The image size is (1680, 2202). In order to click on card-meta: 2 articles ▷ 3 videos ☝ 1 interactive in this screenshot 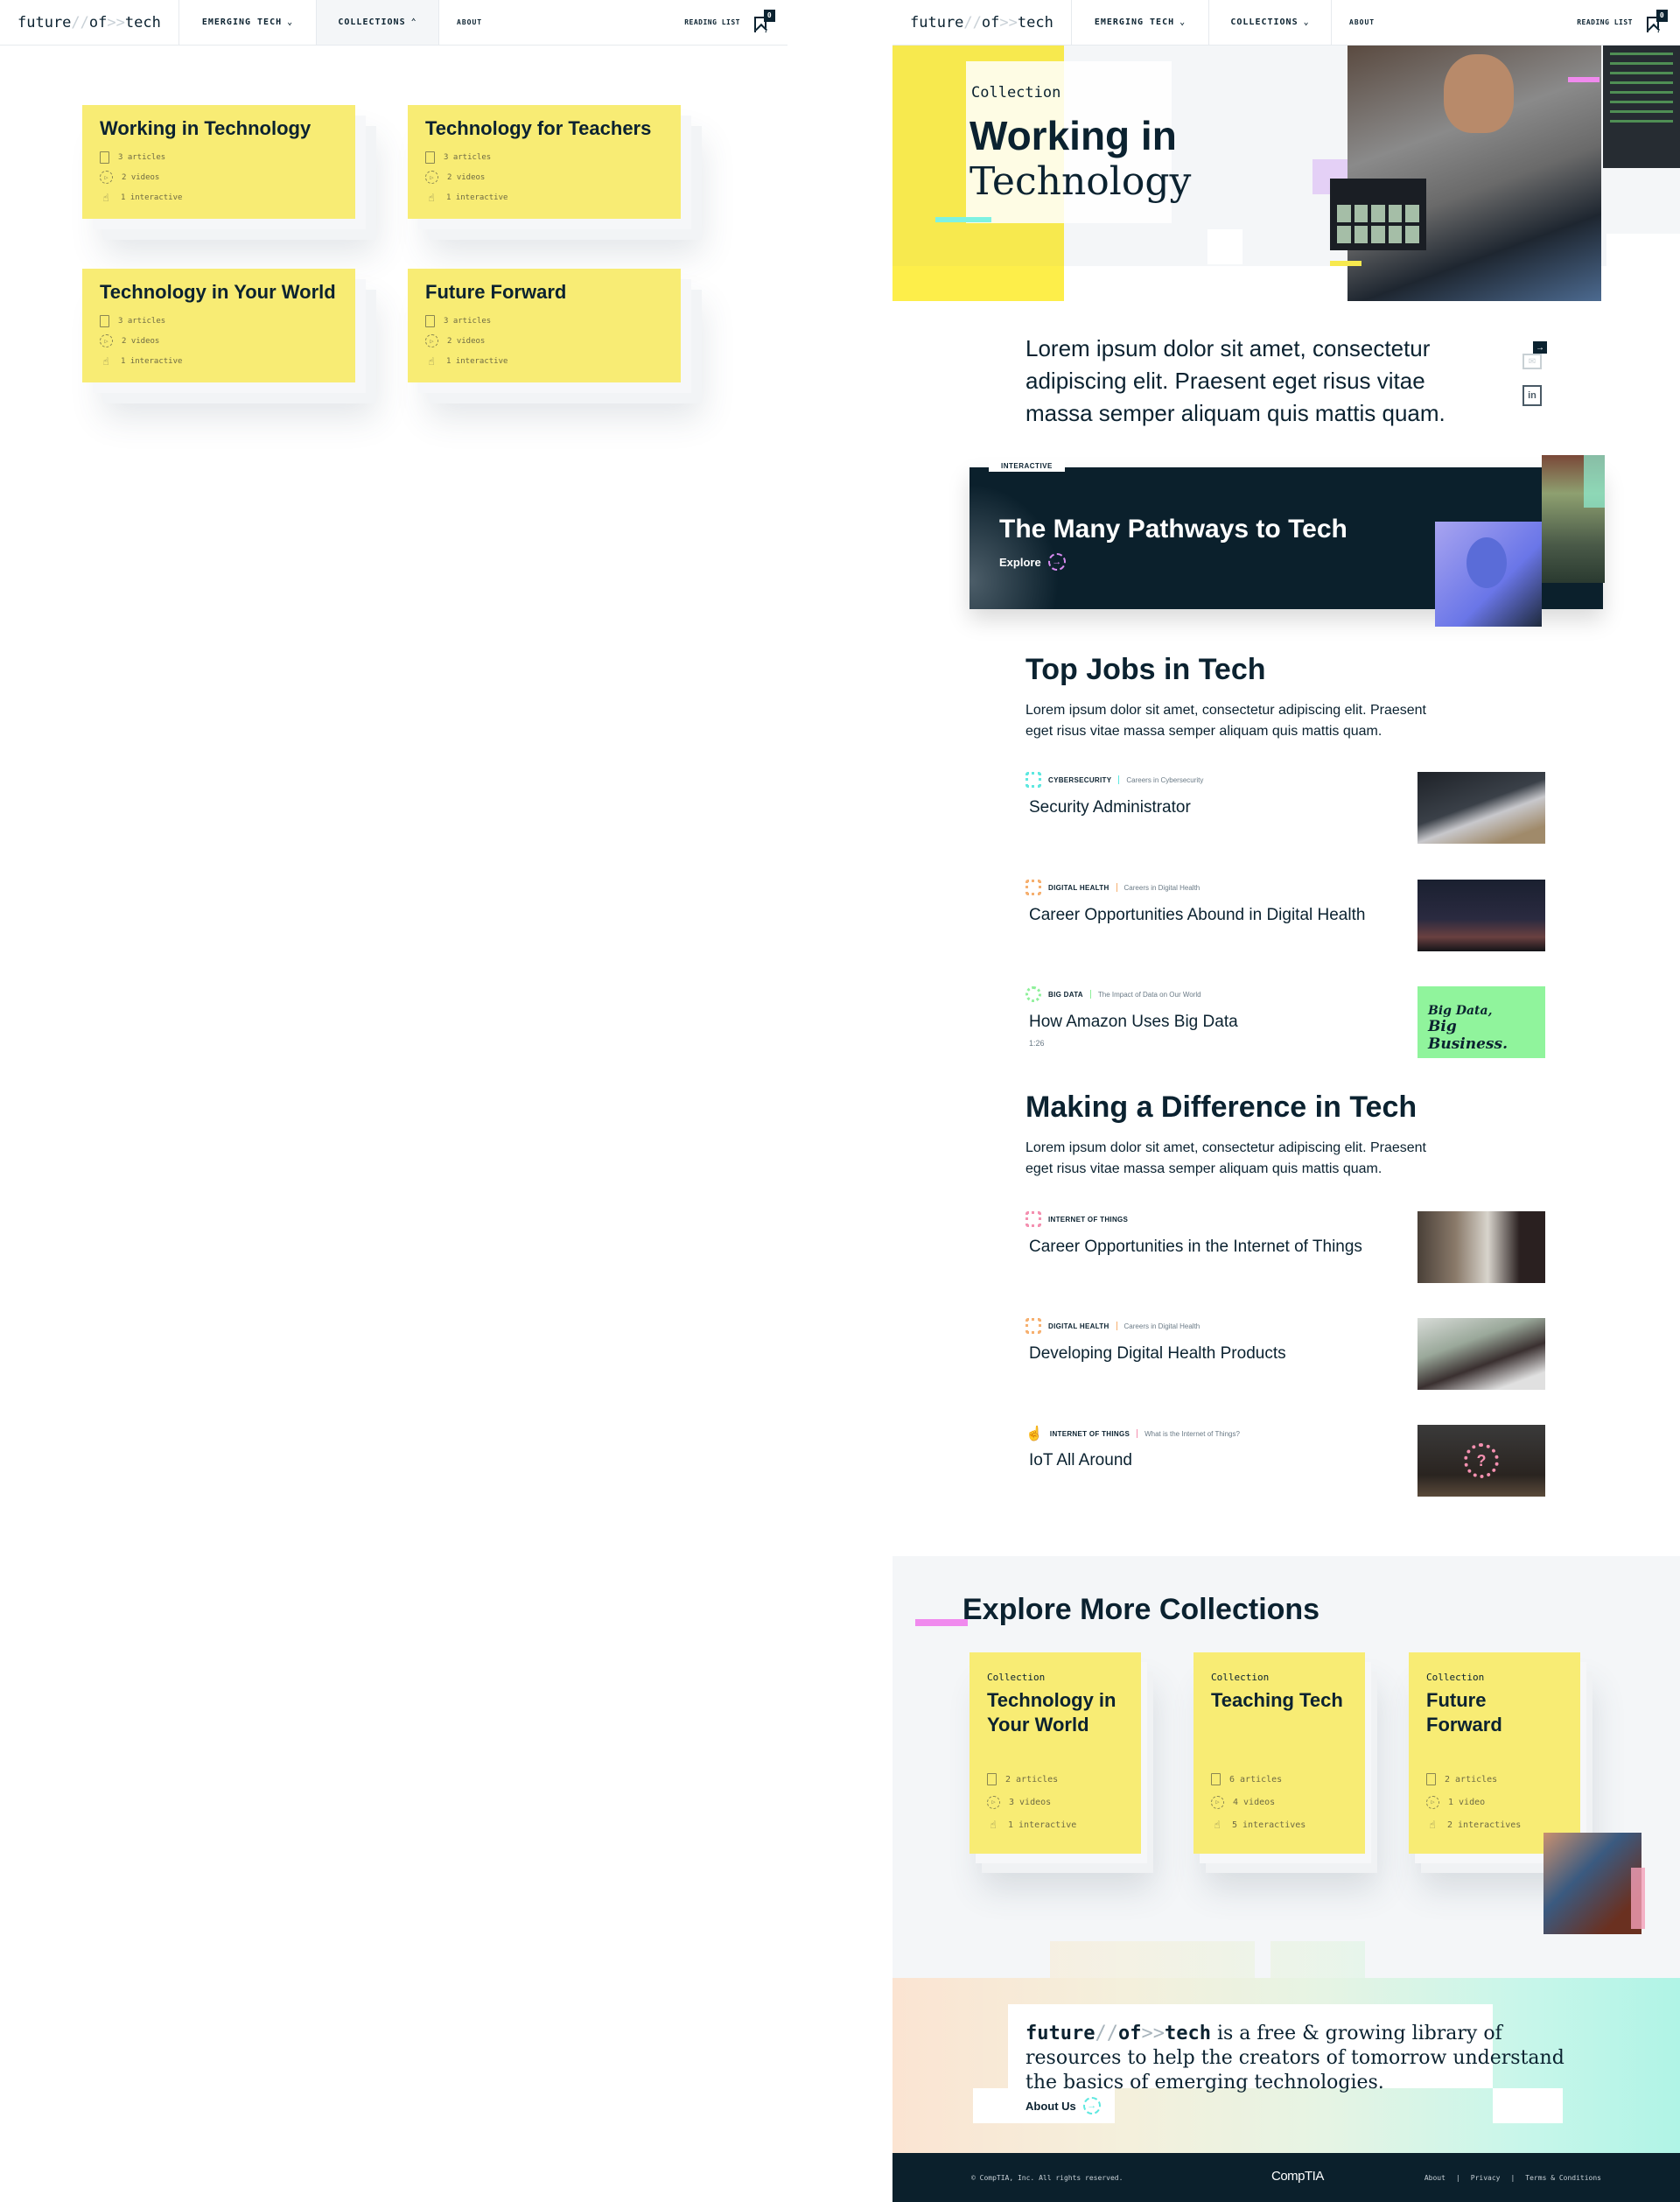, I will do `click(1031, 1802)`.